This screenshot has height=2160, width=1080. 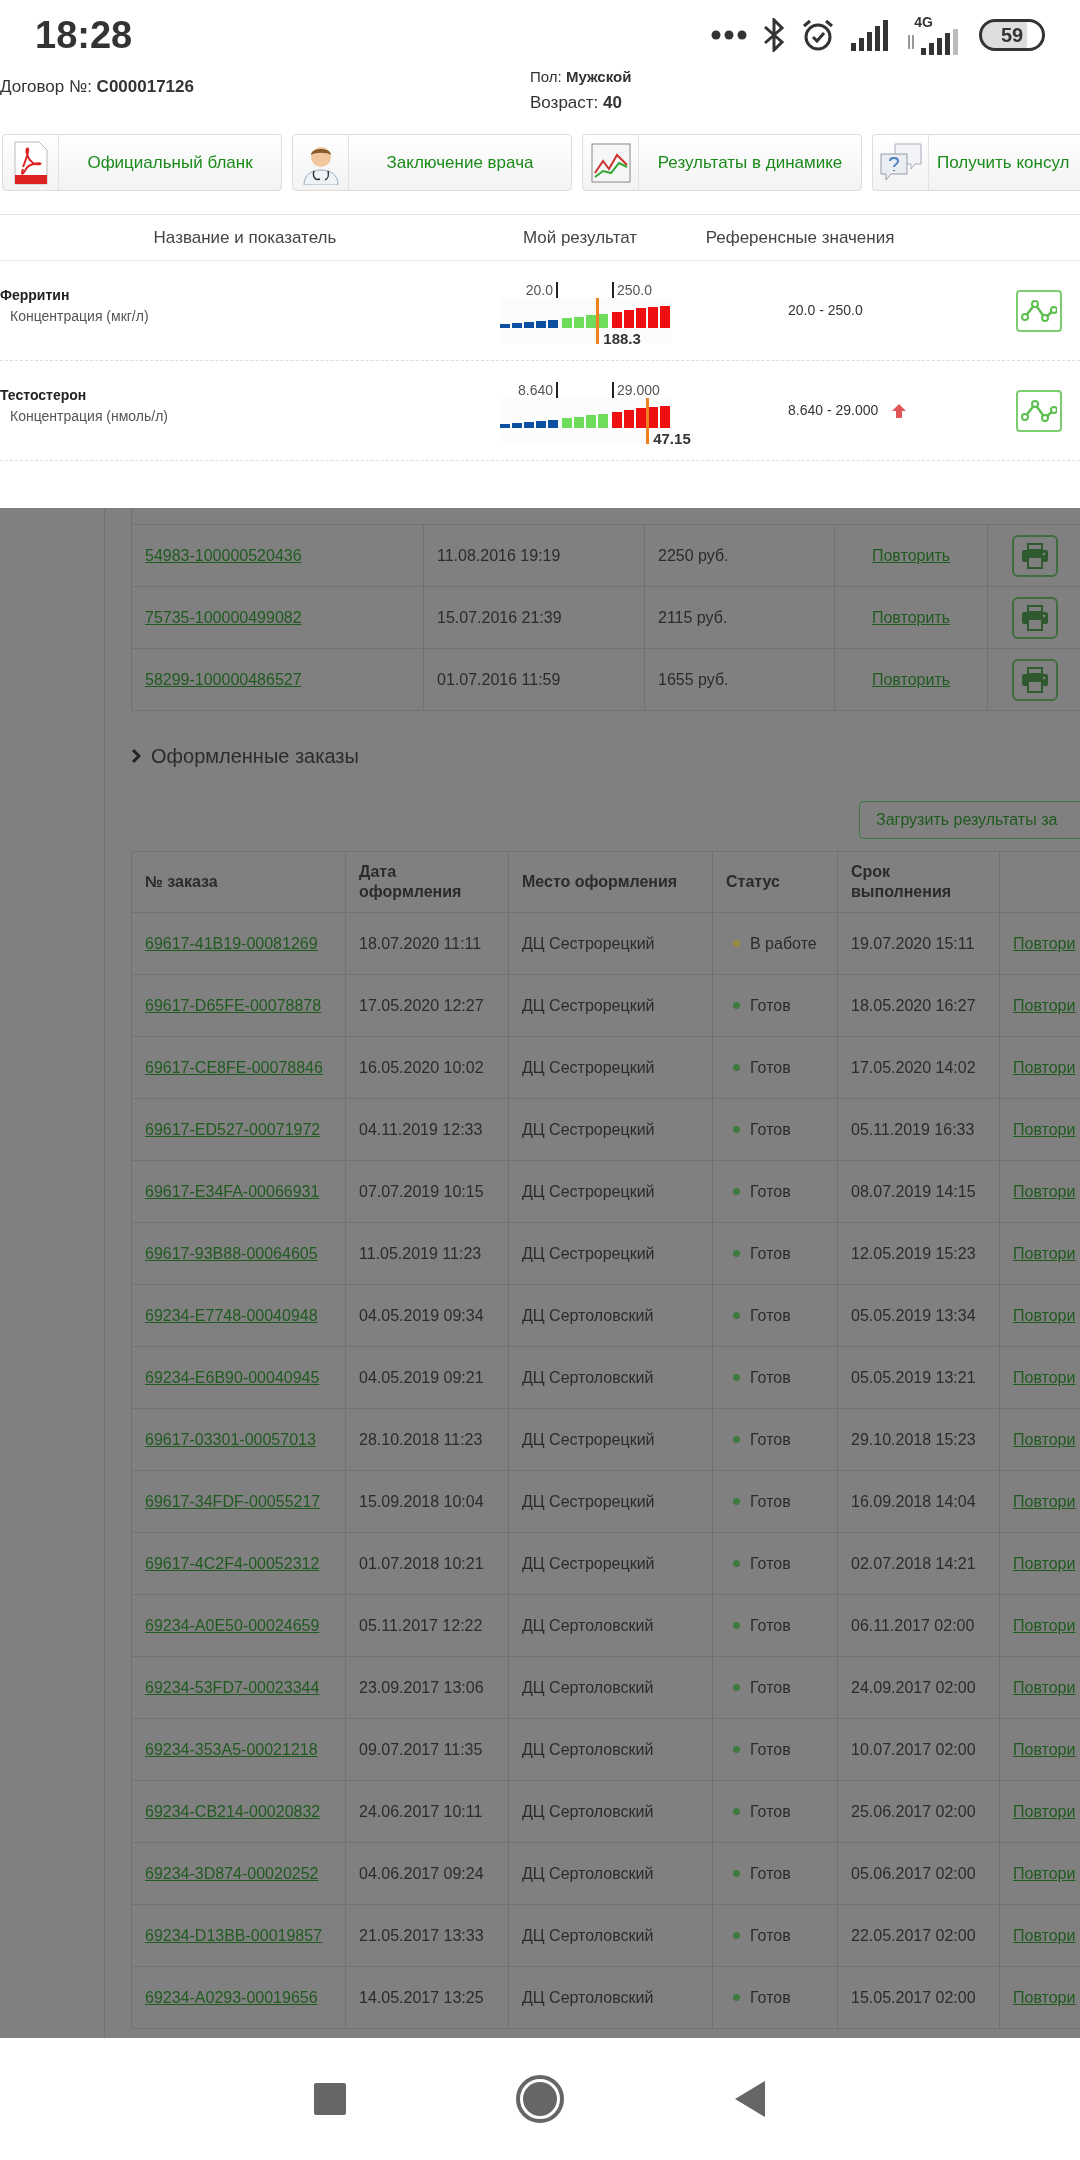 What do you see at coordinates (79, 316) in the screenshot?
I see `test-unit: Концентрация (мкг/л)` at bounding box center [79, 316].